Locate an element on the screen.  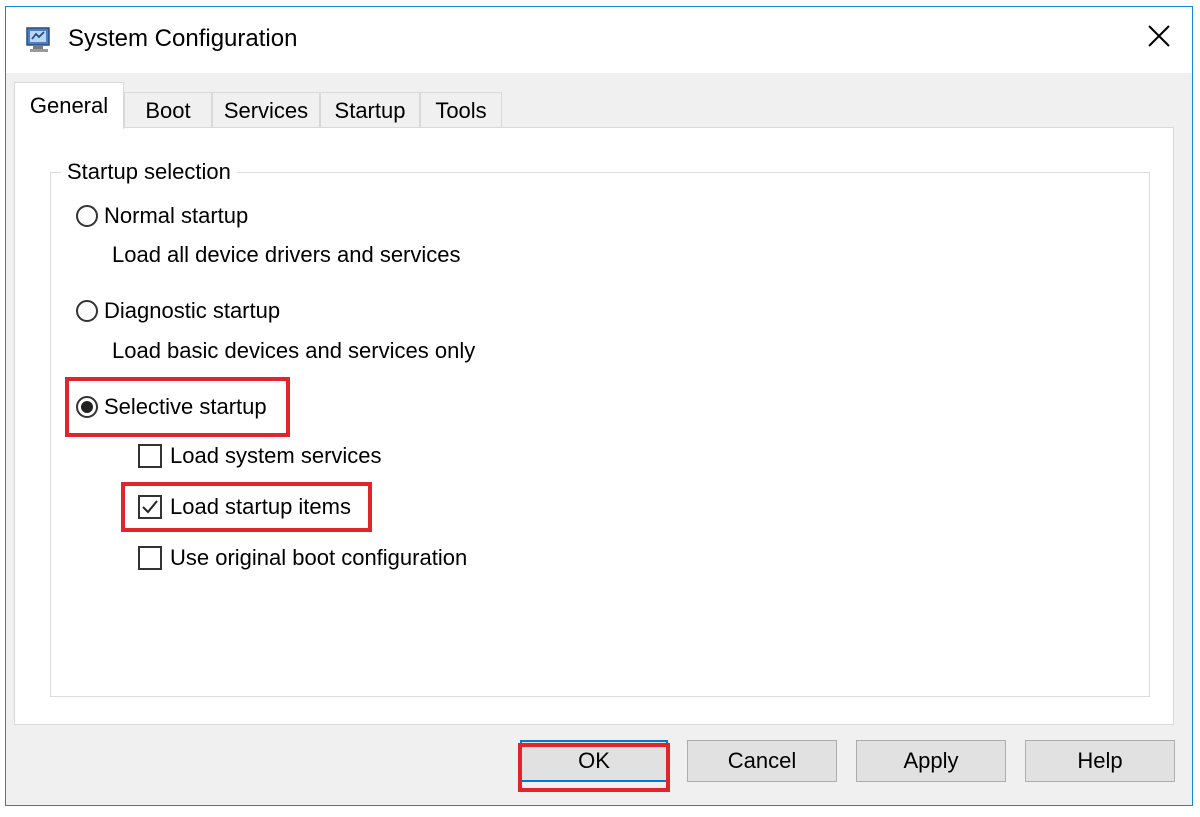
tab-services: Services is located at coordinates (266, 110).